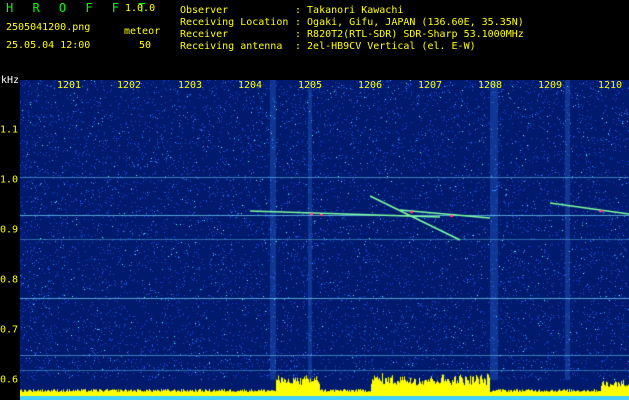 This screenshot has height=400, width=629. What do you see at coordinates (490, 85) in the screenshot?
I see `x-tick-label: 1208` at bounding box center [490, 85].